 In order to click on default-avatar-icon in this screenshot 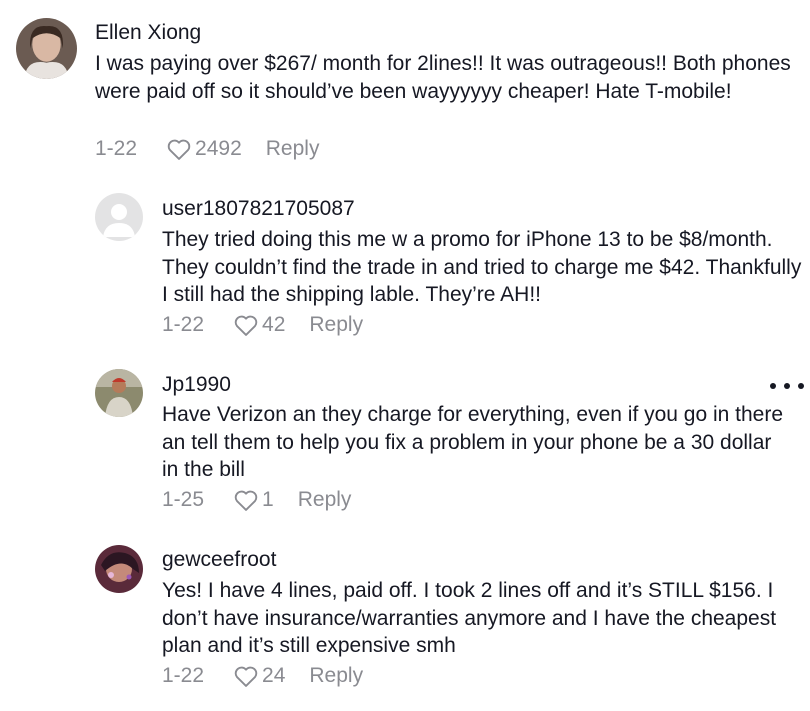, I will do `click(119, 217)`.